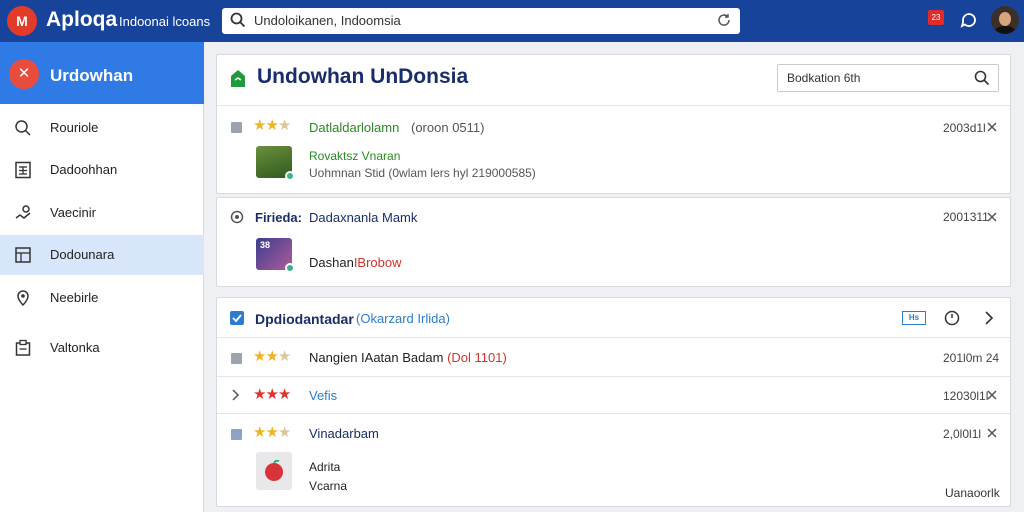  What do you see at coordinates (92, 75) in the screenshot?
I see `sidebar-title: Urdowhan` at bounding box center [92, 75].